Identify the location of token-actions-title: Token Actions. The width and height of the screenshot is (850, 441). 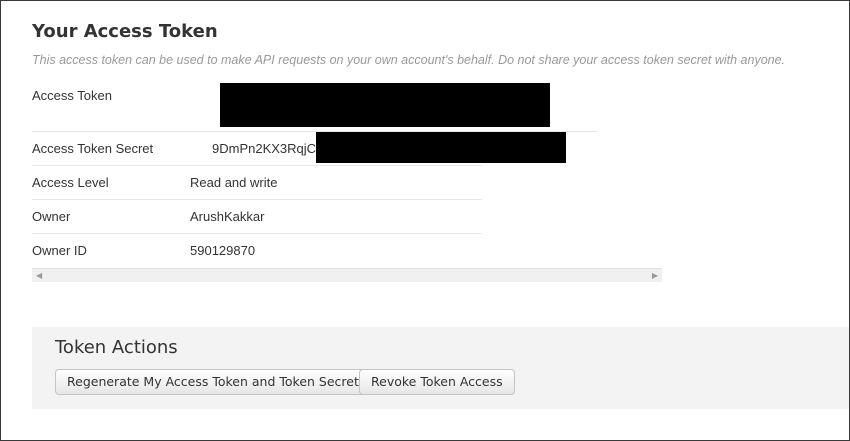
(116, 347).